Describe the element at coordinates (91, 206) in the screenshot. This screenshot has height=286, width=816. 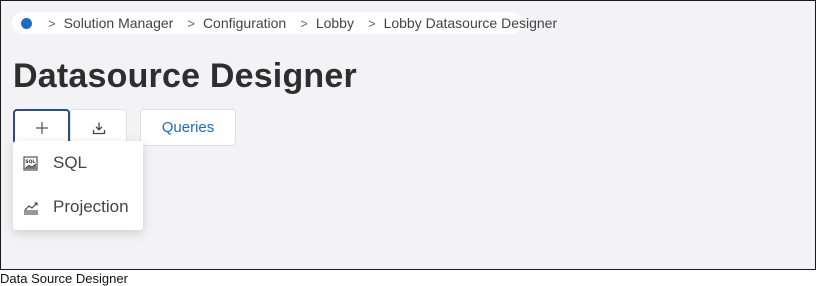
I see `menu-item-label: Projection` at that location.